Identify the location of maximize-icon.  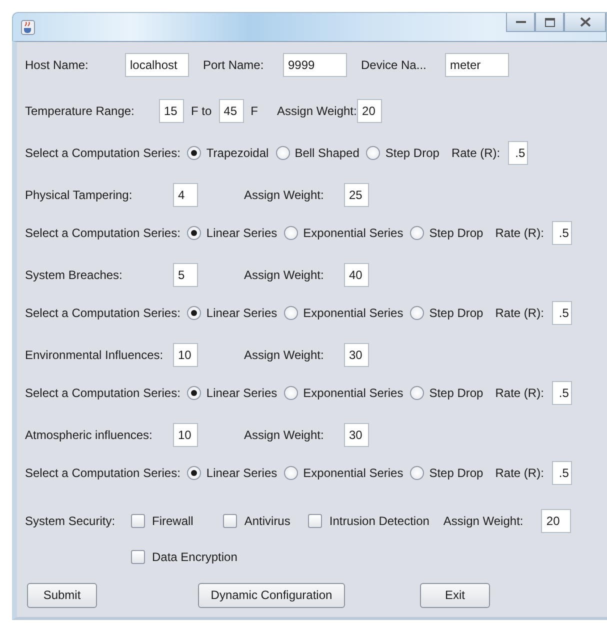
(549, 22).